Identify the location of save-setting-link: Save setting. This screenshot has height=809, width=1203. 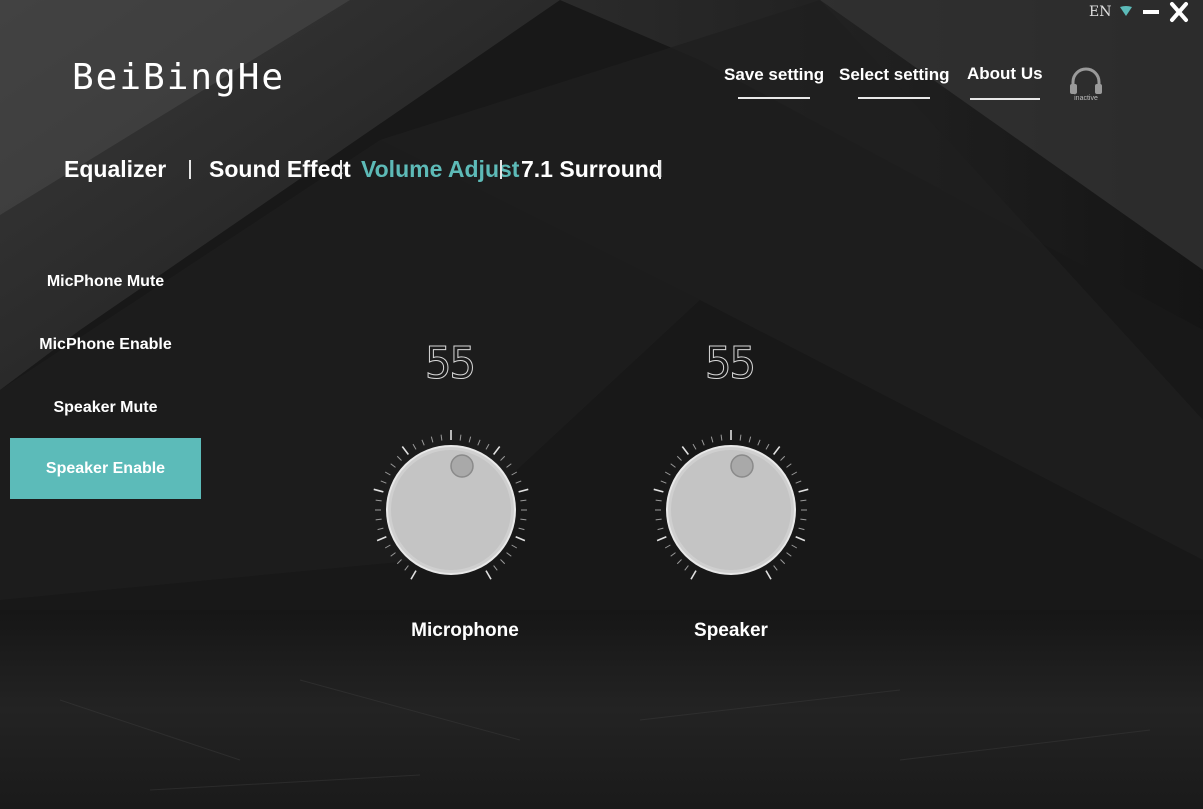
(774, 82).